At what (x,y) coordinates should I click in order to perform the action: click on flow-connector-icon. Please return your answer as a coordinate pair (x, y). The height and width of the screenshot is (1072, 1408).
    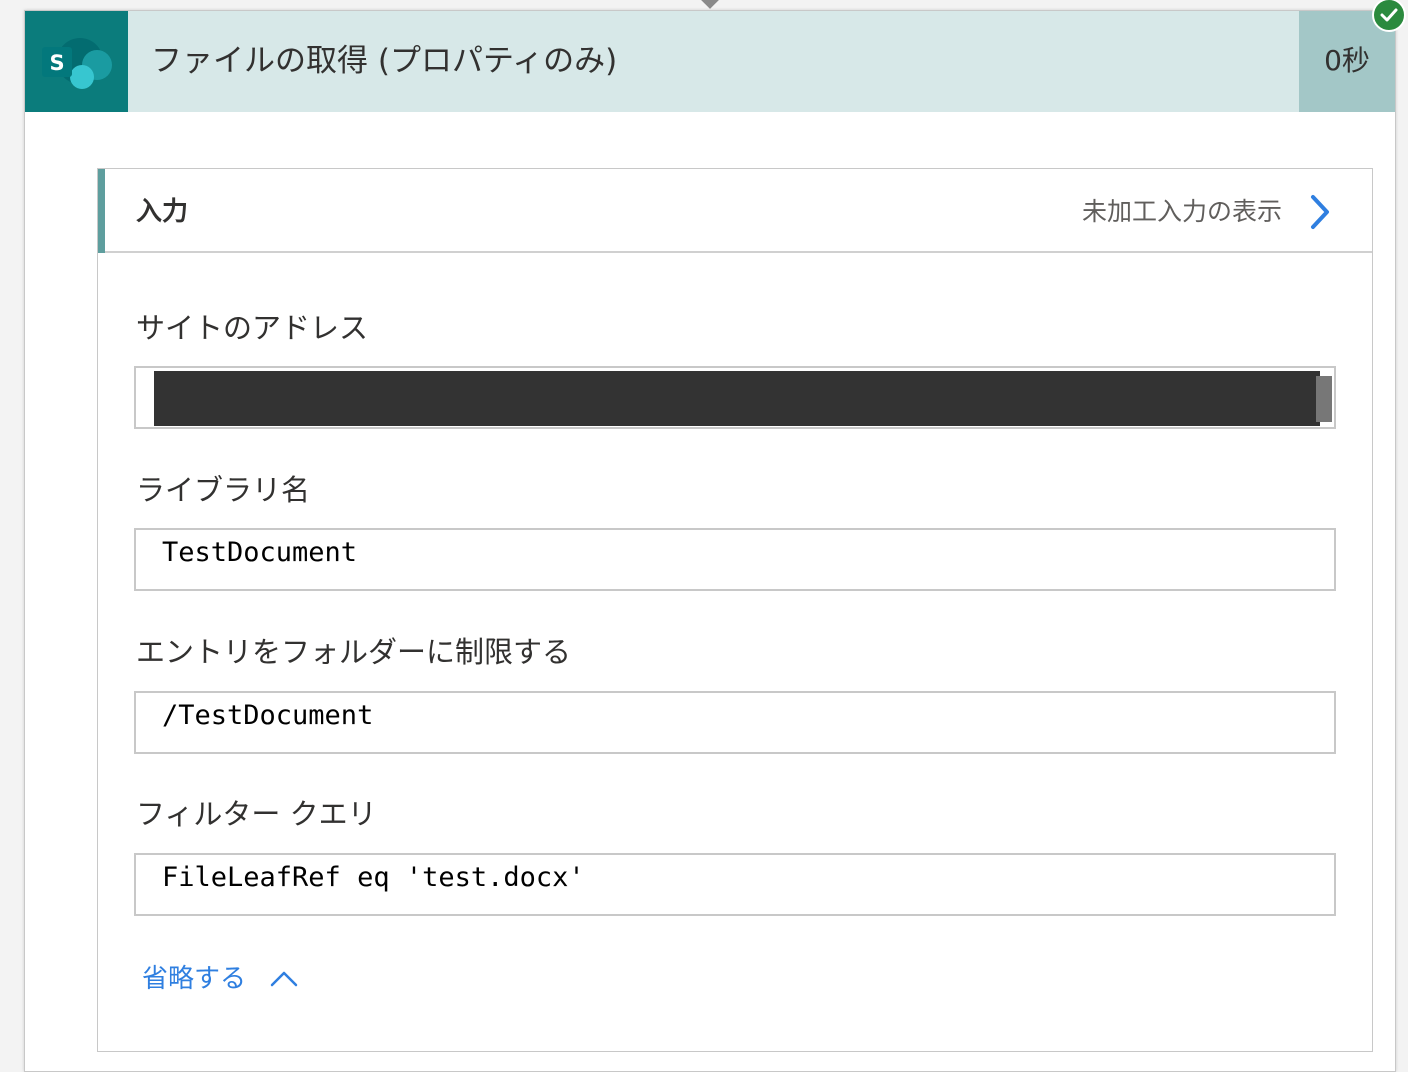
    Looking at the image, I should click on (710, 4).